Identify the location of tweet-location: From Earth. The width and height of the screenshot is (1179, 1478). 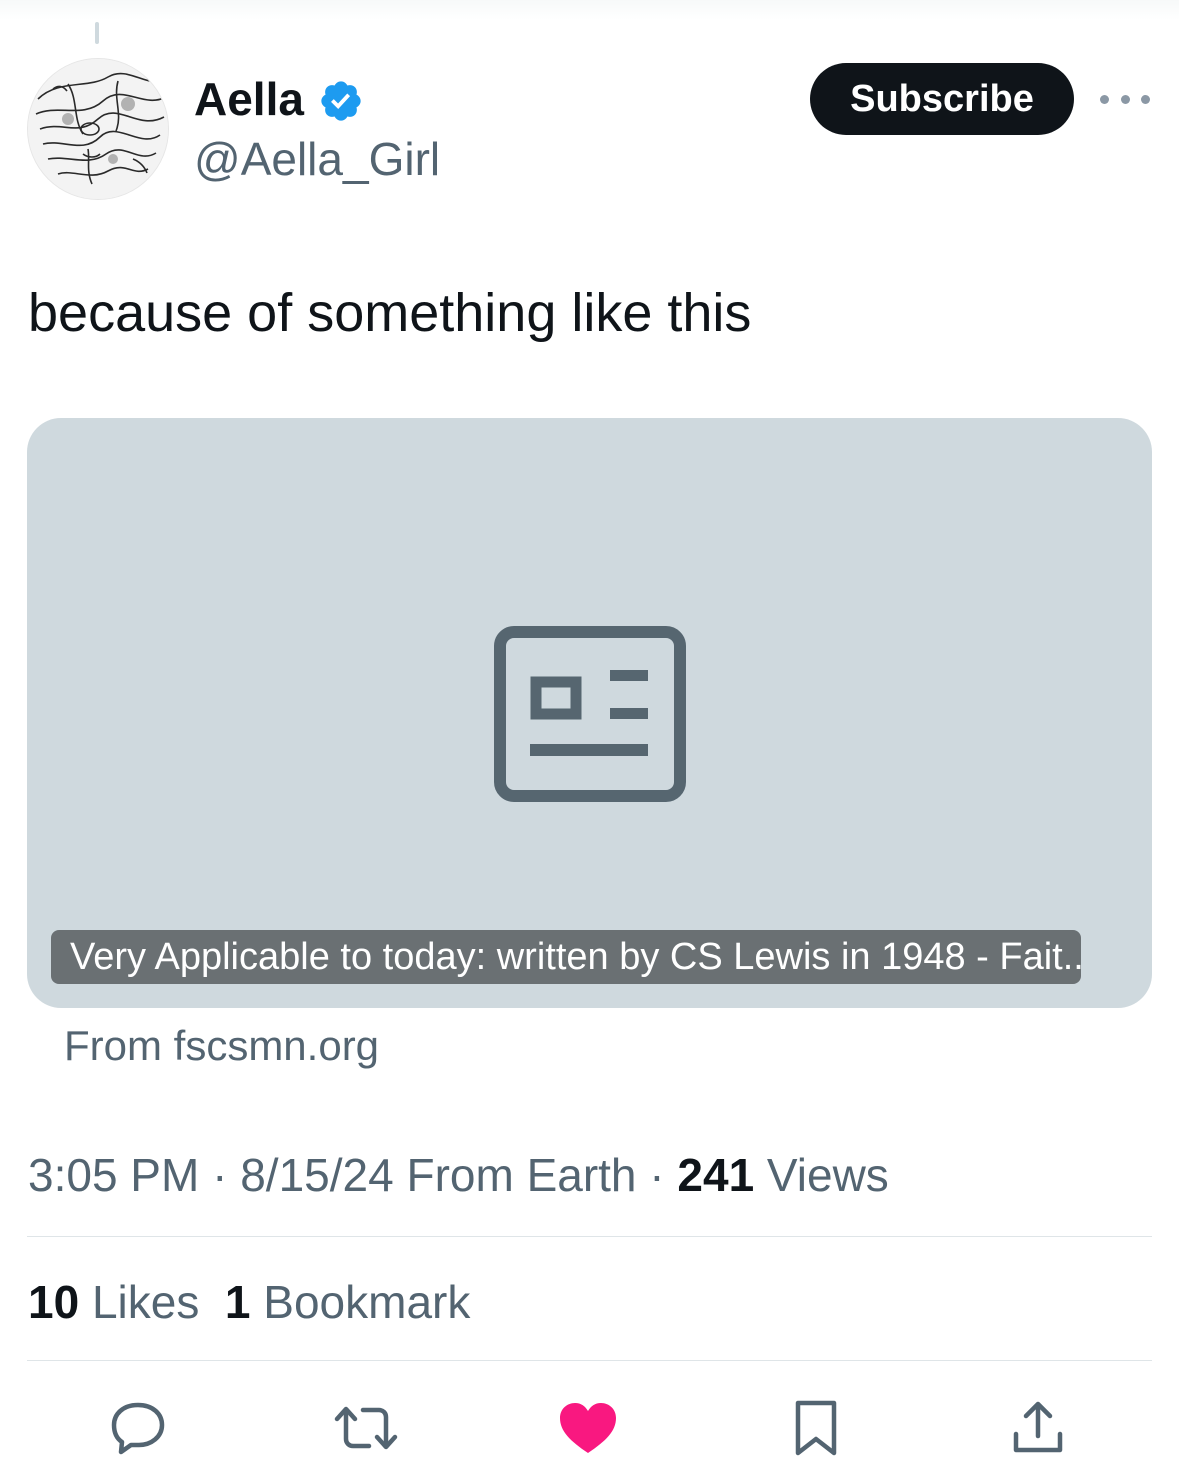
(515, 1175).